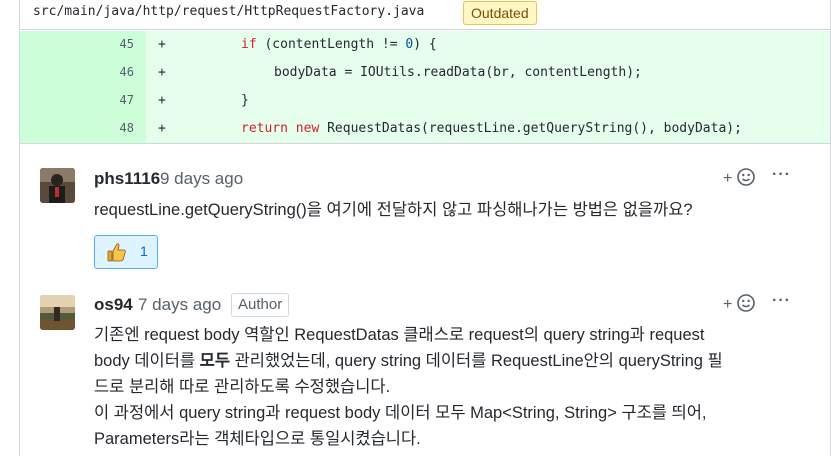 The height and width of the screenshot is (456, 831). What do you see at coordinates (83, 129) in the screenshot?
I see `line-number: 48` at bounding box center [83, 129].